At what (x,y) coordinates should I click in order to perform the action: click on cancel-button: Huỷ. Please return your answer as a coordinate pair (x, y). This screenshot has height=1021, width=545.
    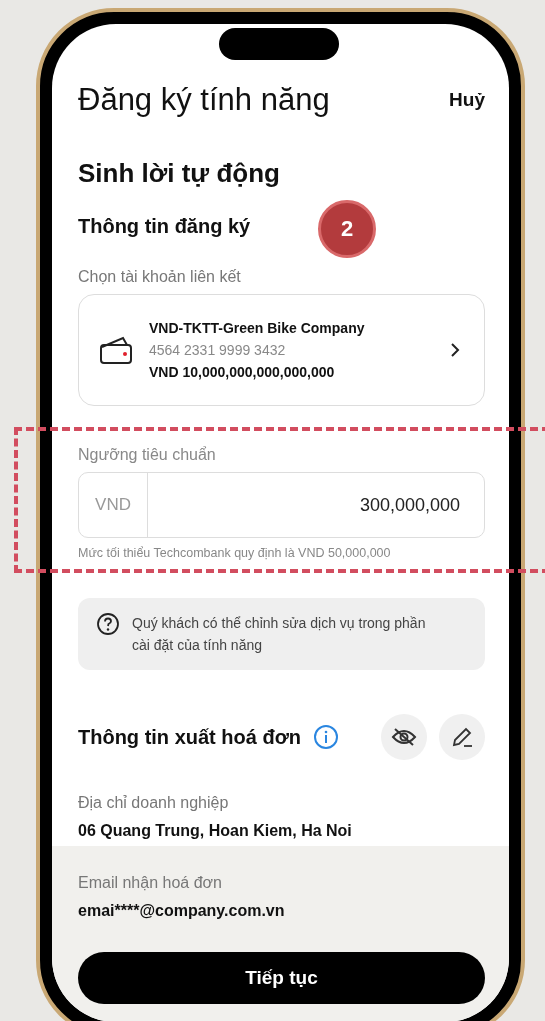
    Looking at the image, I should click on (467, 100).